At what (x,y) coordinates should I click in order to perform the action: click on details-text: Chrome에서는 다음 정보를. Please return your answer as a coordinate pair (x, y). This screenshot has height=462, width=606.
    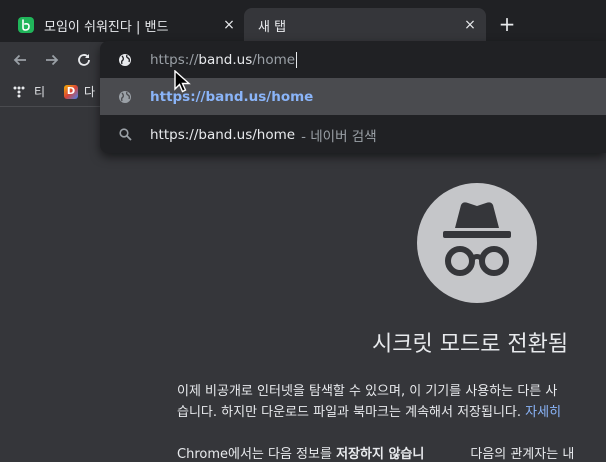
    Looking at the image, I should click on (257, 454).